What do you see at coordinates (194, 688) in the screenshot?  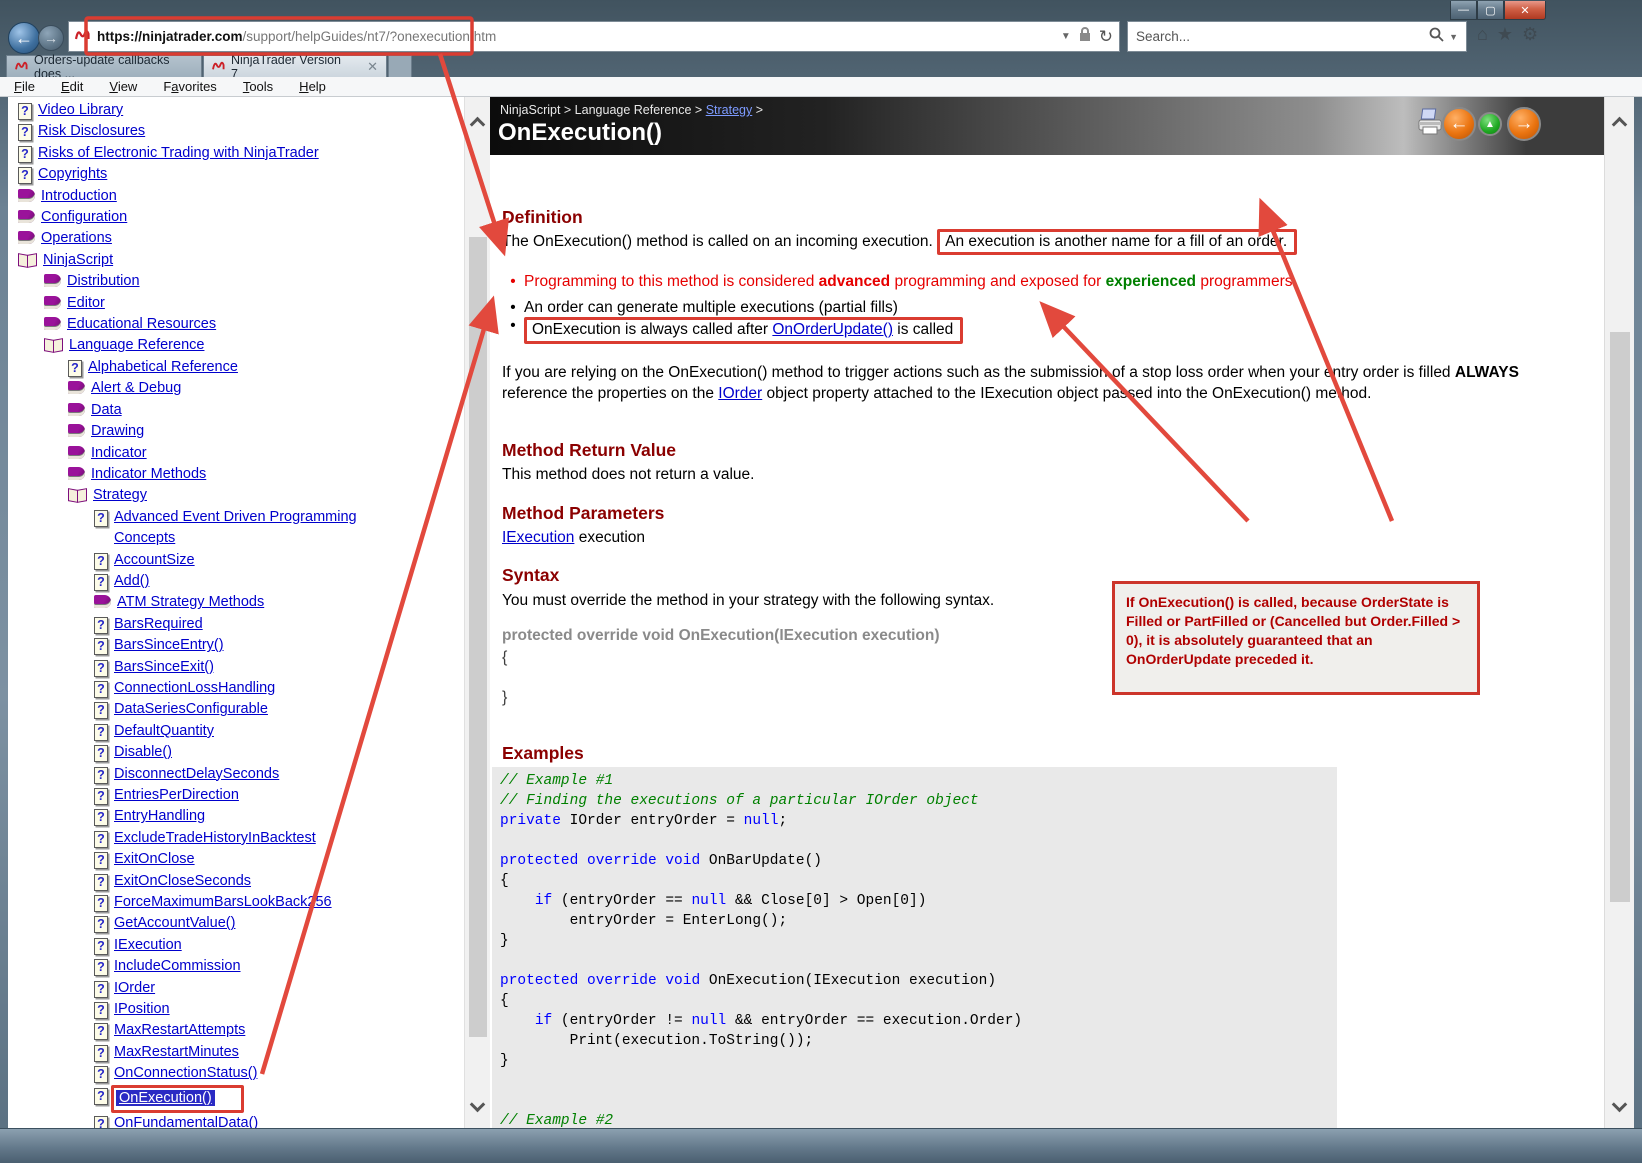 I see `sidebar-link: ConnectionLossHandling` at bounding box center [194, 688].